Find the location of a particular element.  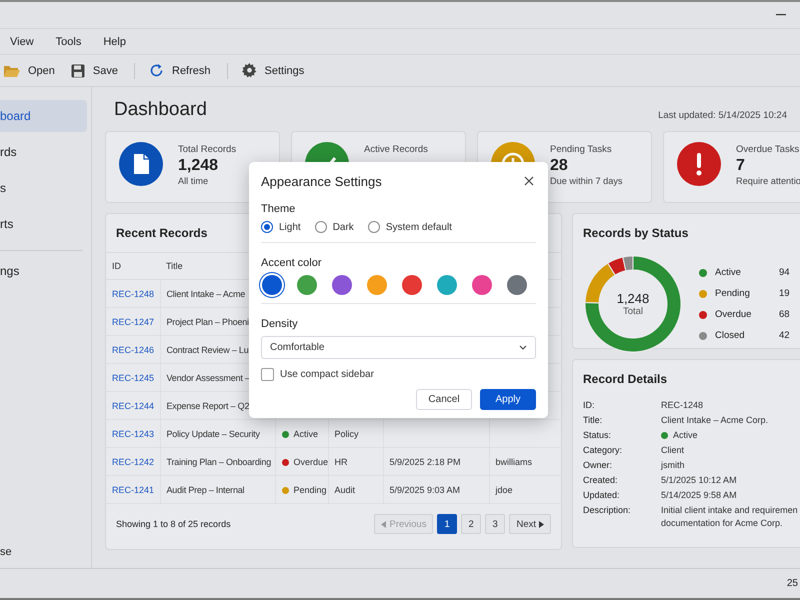

status-text: 25 is located at coordinates (792, 583).